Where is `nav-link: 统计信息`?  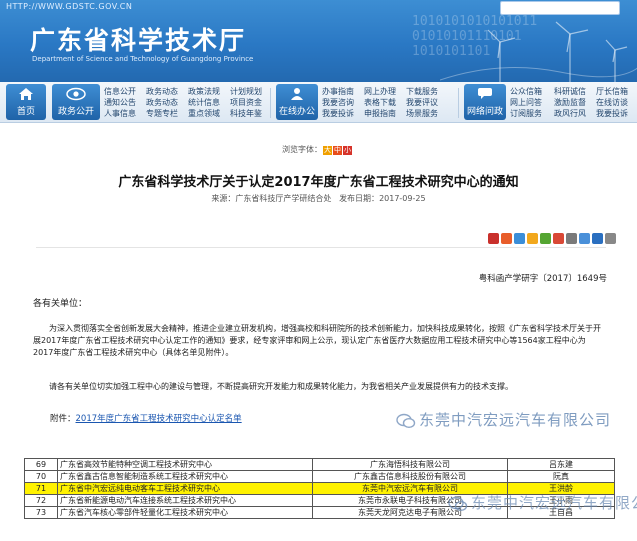
nav-link: 统计信息 is located at coordinates (204, 102).